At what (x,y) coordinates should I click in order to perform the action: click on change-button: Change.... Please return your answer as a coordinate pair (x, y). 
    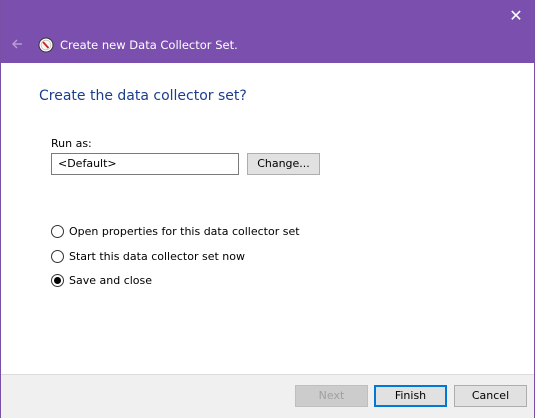
    Looking at the image, I should click on (283, 164).